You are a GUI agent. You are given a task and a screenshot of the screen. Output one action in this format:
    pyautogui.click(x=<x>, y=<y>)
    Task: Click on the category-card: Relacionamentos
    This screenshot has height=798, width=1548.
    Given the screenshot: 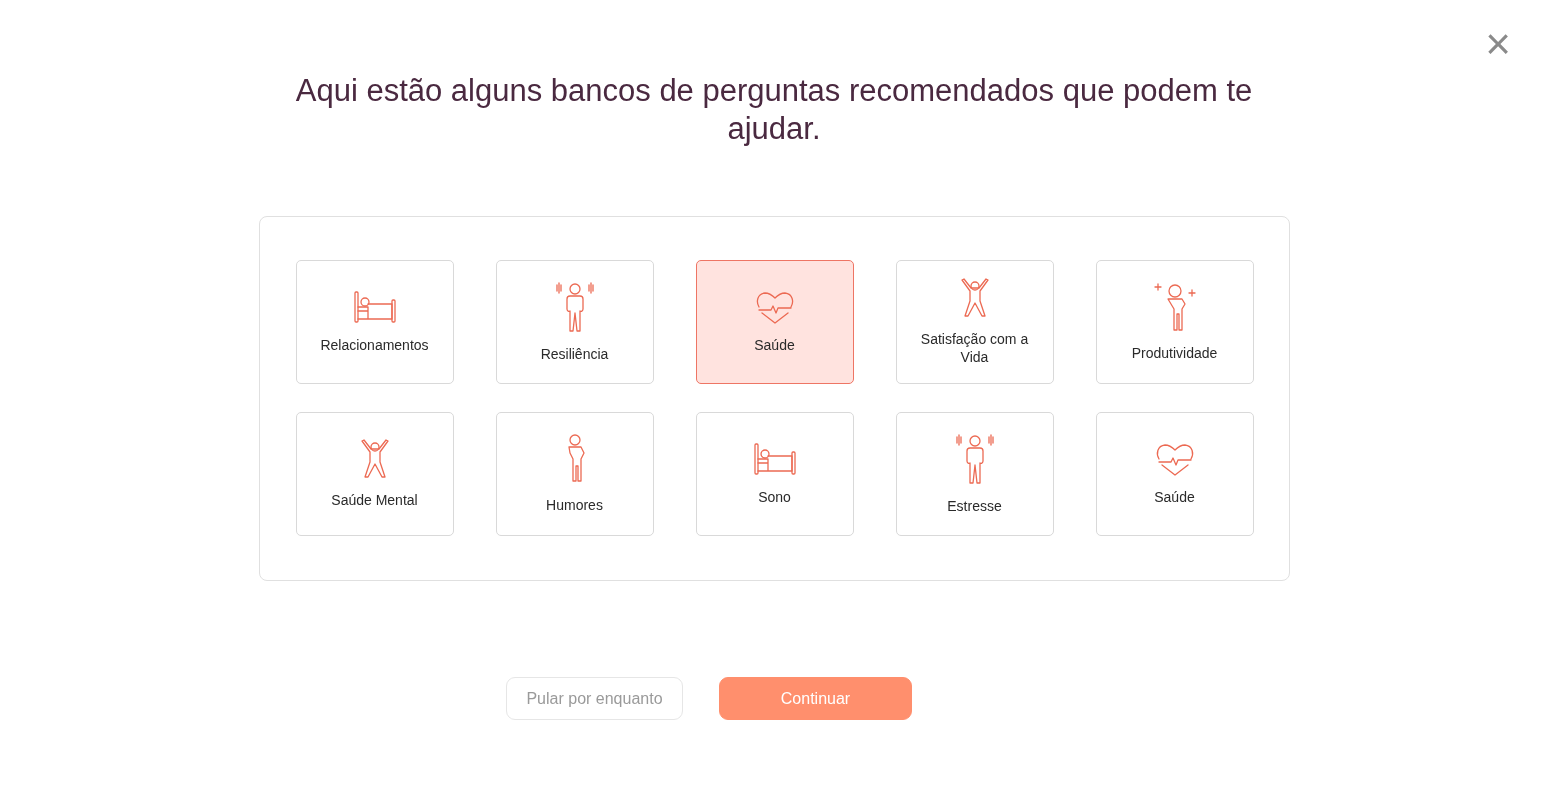 What is the action you would take?
    pyautogui.click(x=374, y=322)
    